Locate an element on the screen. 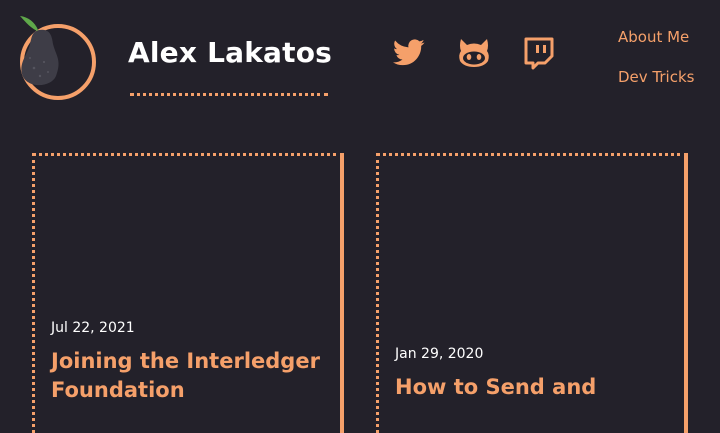  github-icon is located at coordinates (474, 53).